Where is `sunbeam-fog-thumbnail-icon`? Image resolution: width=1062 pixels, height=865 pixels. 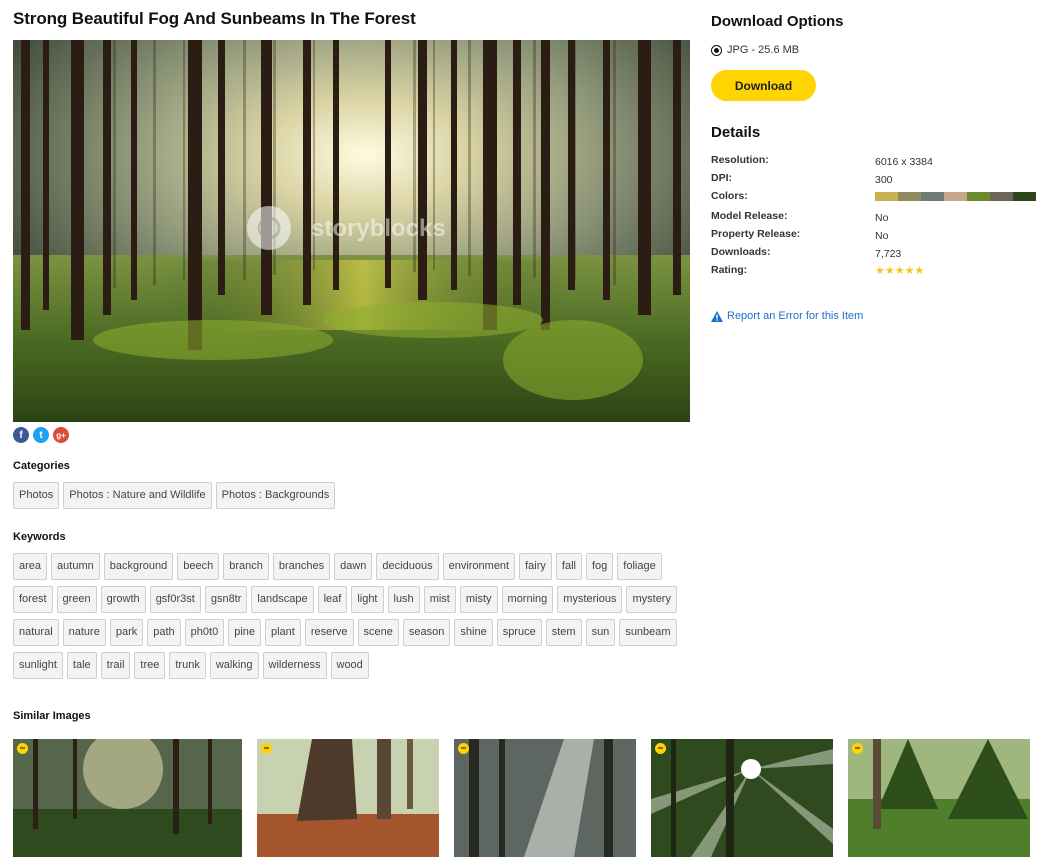 sunbeam-fog-thumbnail-icon is located at coordinates (545, 798).